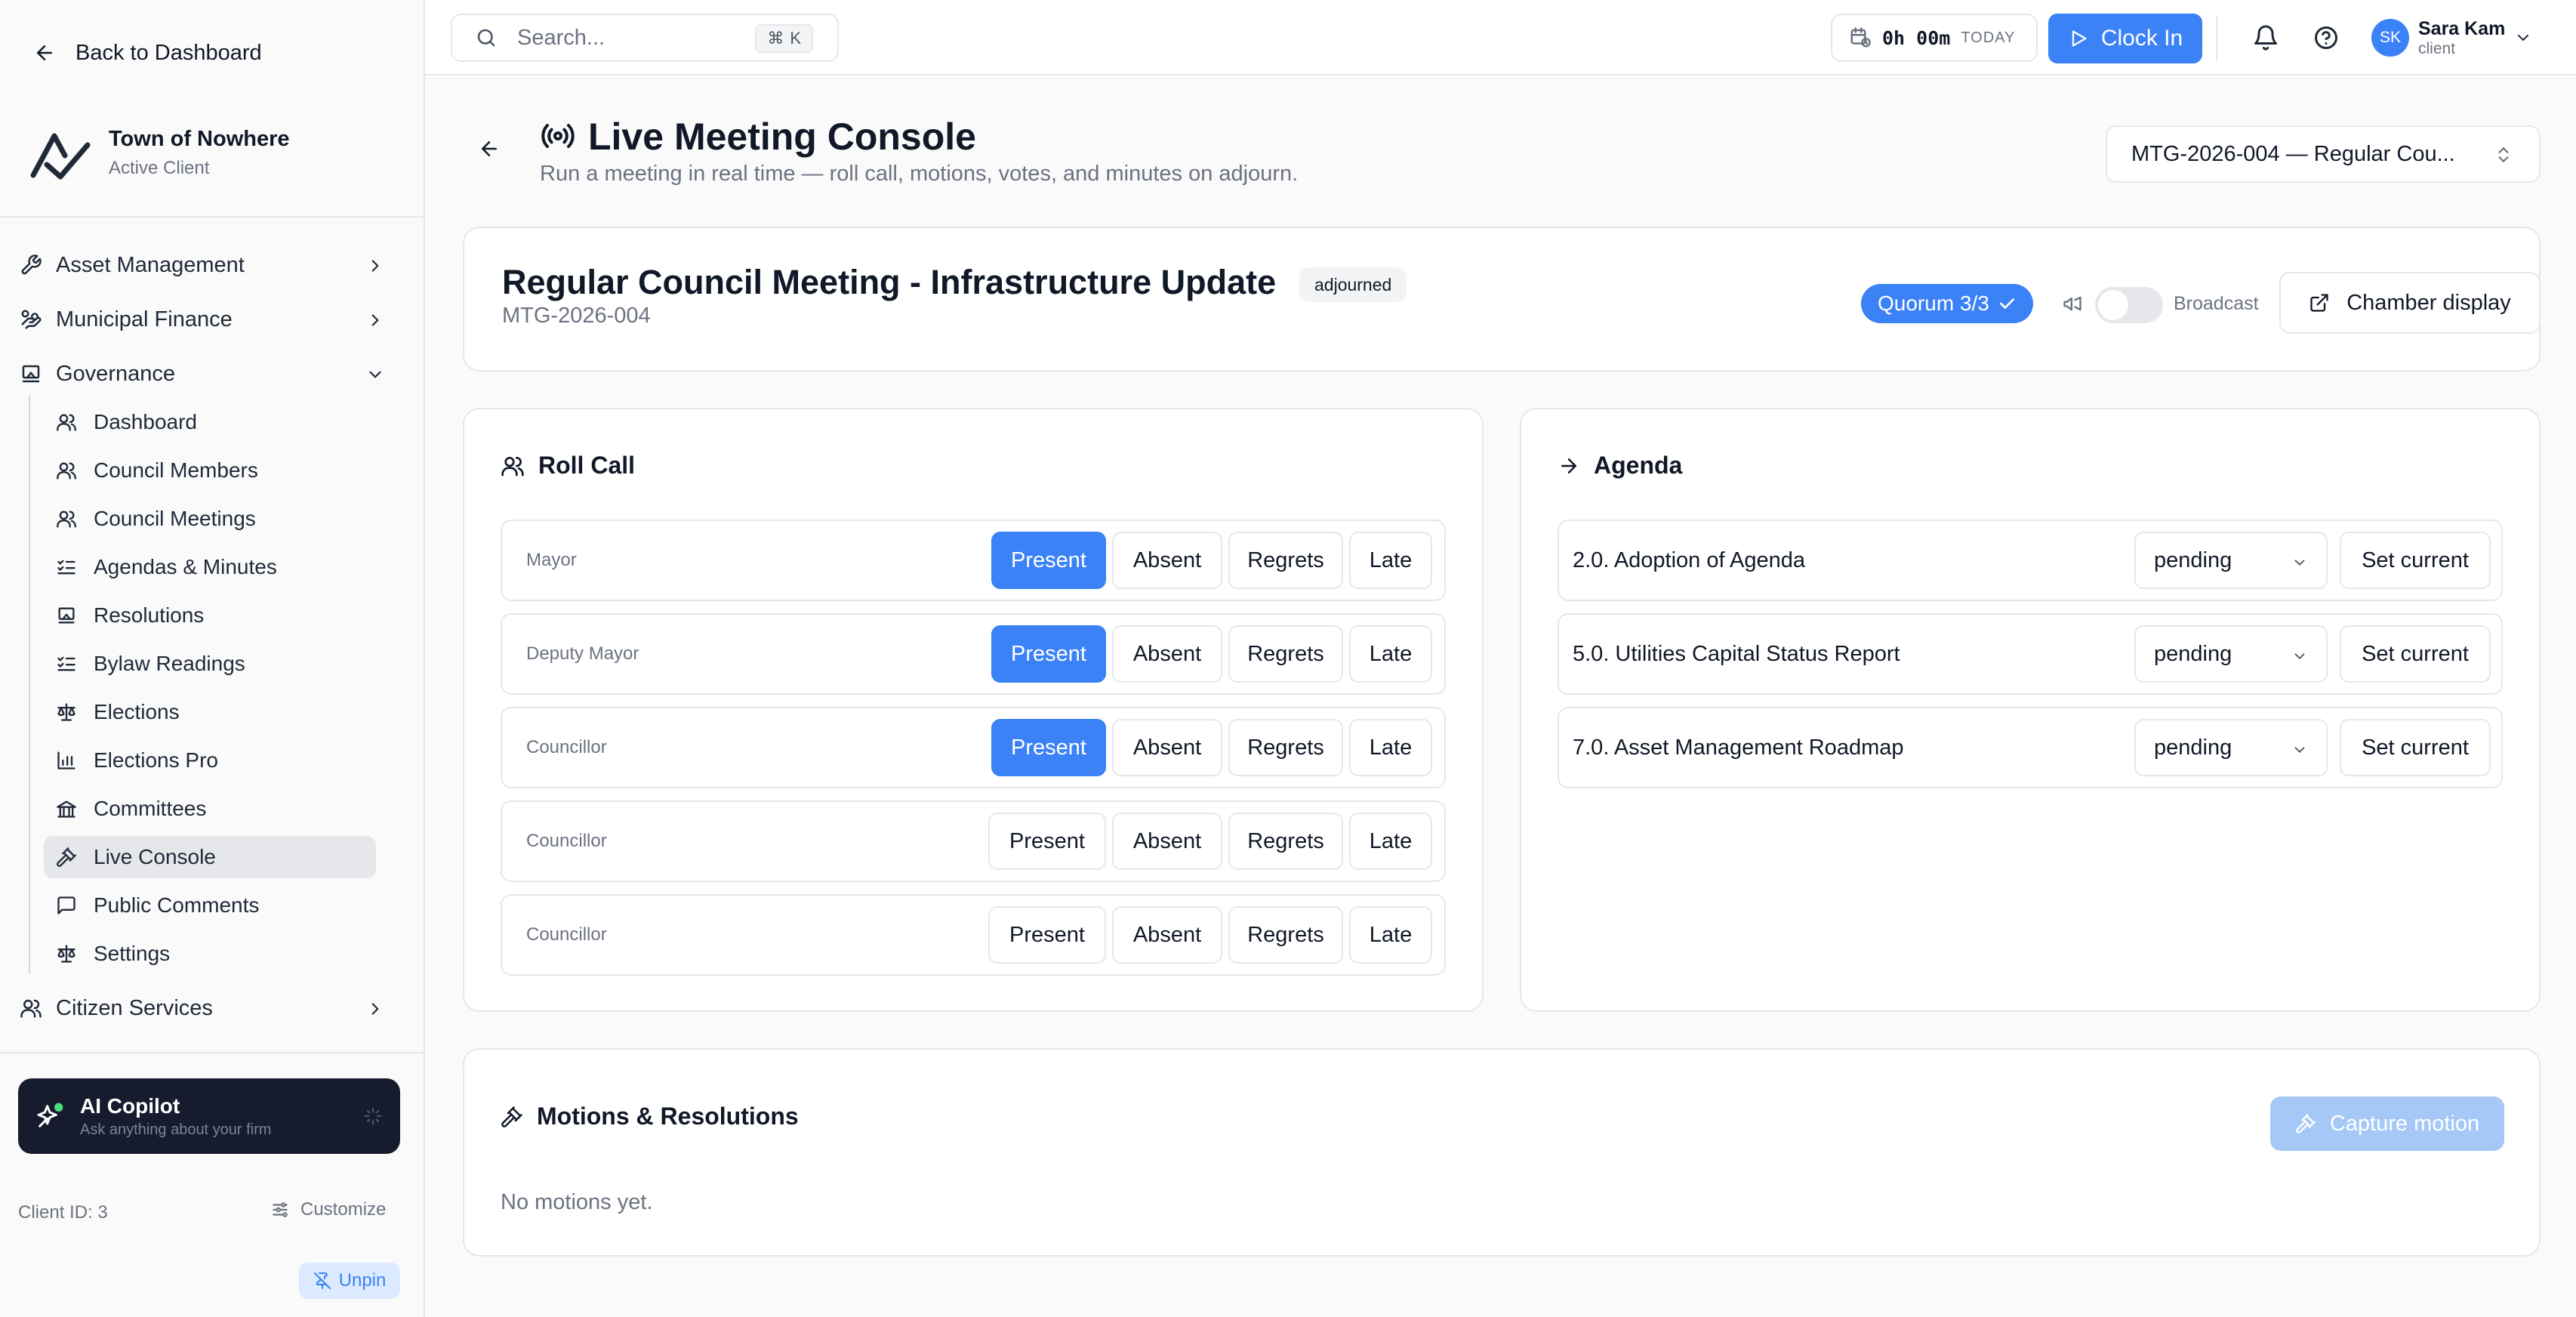 This screenshot has height=1317, width=2576. I want to click on roll-call-title: Roll Call, so click(587, 465).